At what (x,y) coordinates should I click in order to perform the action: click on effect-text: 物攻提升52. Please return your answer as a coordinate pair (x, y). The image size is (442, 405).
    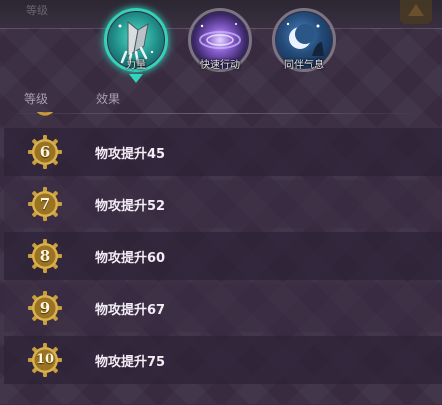
    Looking at the image, I should click on (130, 206).